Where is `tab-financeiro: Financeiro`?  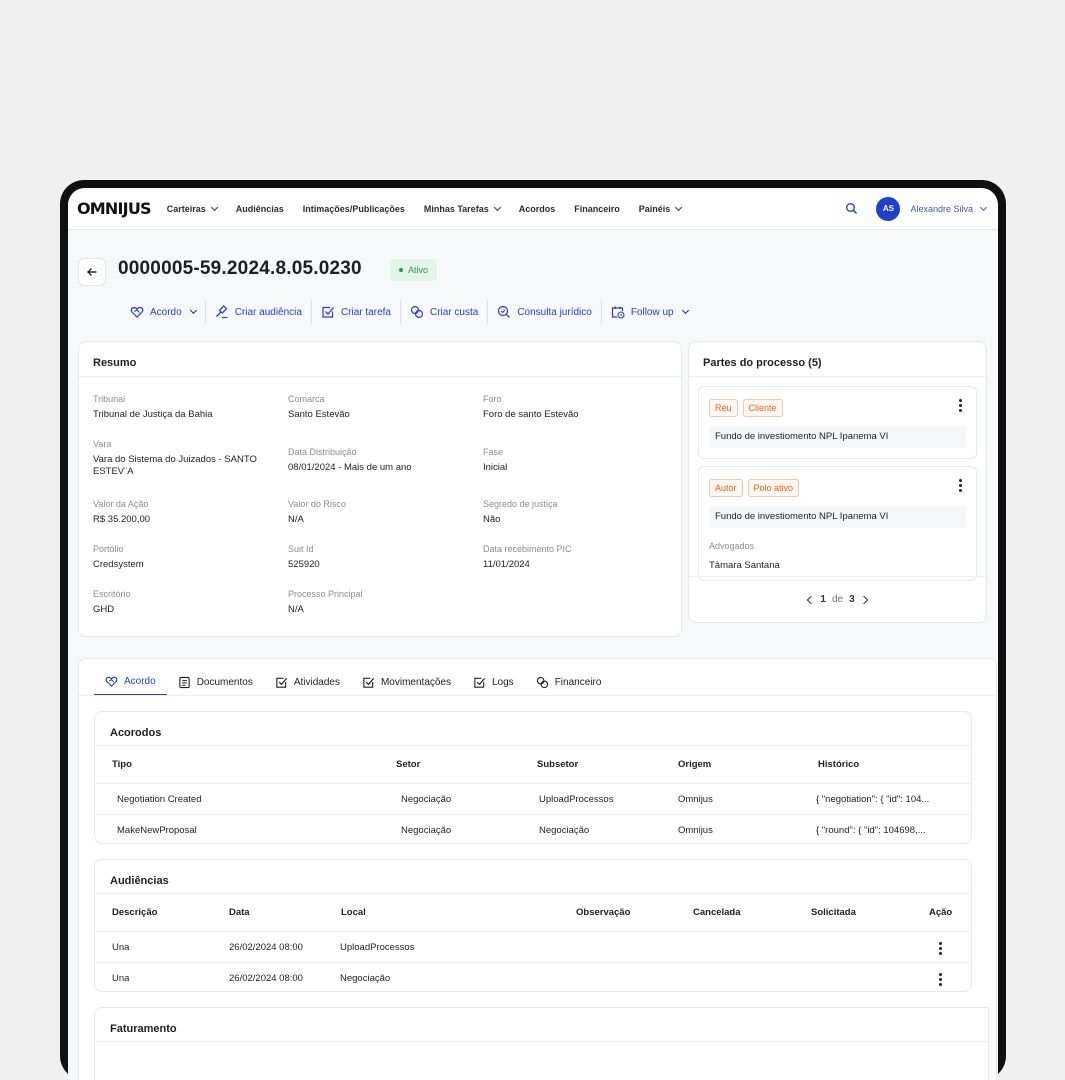 tab-financeiro: Financeiro is located at coordinates (569, 682).